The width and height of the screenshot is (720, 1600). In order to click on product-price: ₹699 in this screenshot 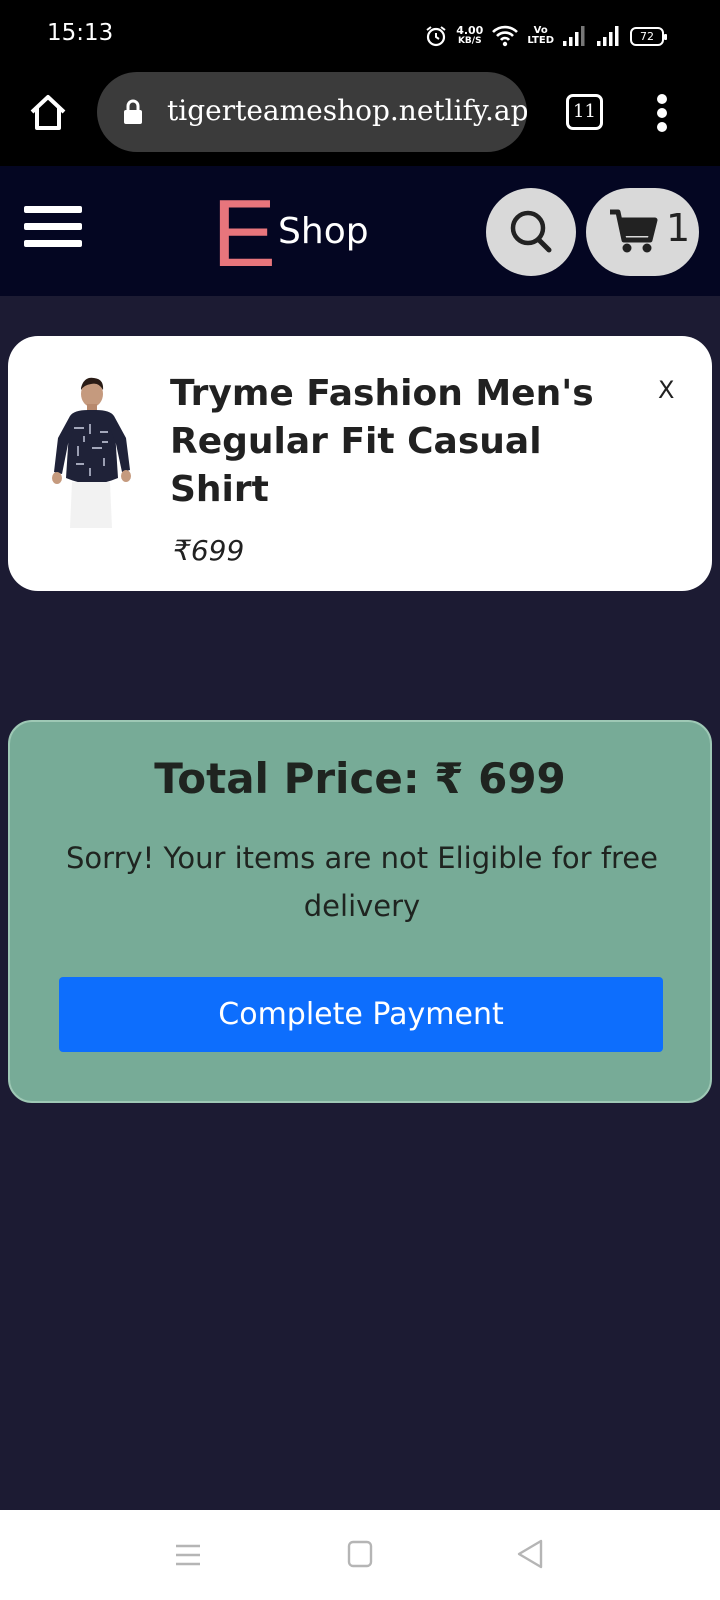, I will do `click(209, 550)`.